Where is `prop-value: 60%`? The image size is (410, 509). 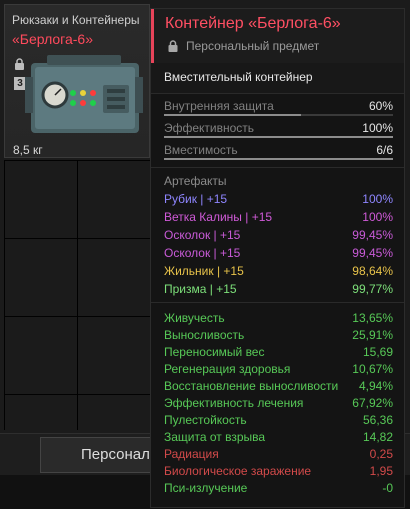 prop-value: 60% is located at coordinates (380, 106).